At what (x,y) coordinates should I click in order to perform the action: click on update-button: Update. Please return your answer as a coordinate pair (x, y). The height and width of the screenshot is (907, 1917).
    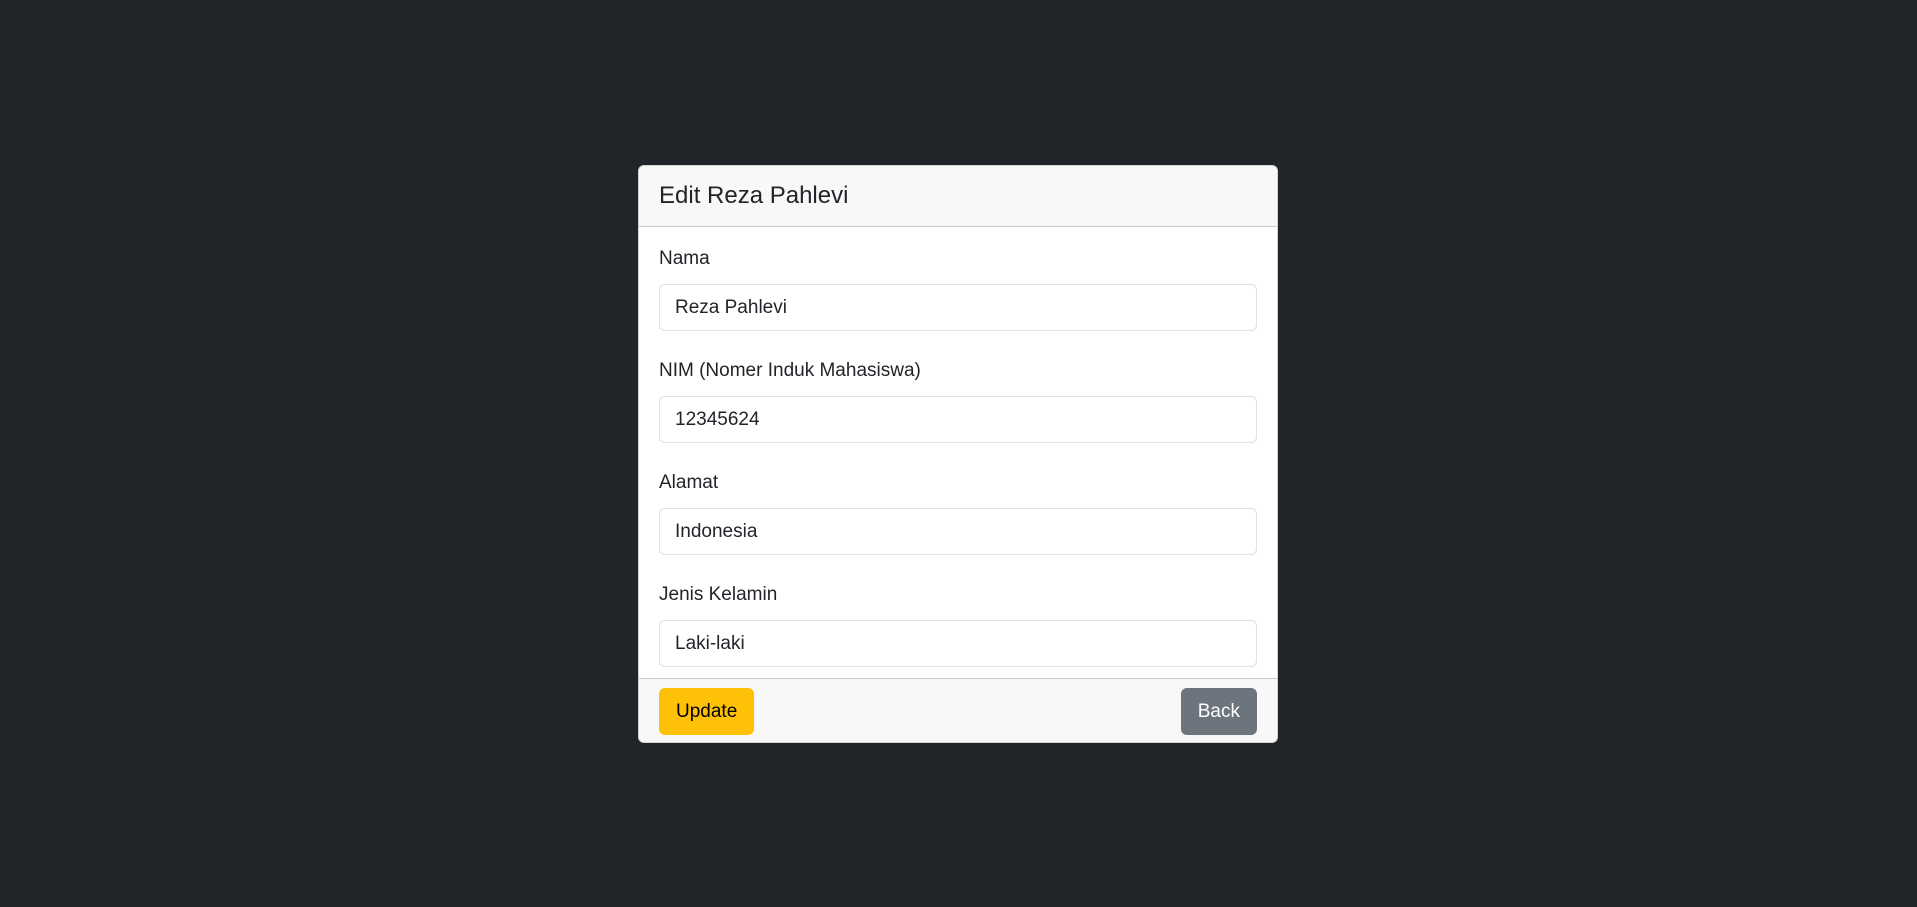
    Looking at the image, I should click on (707, 711).